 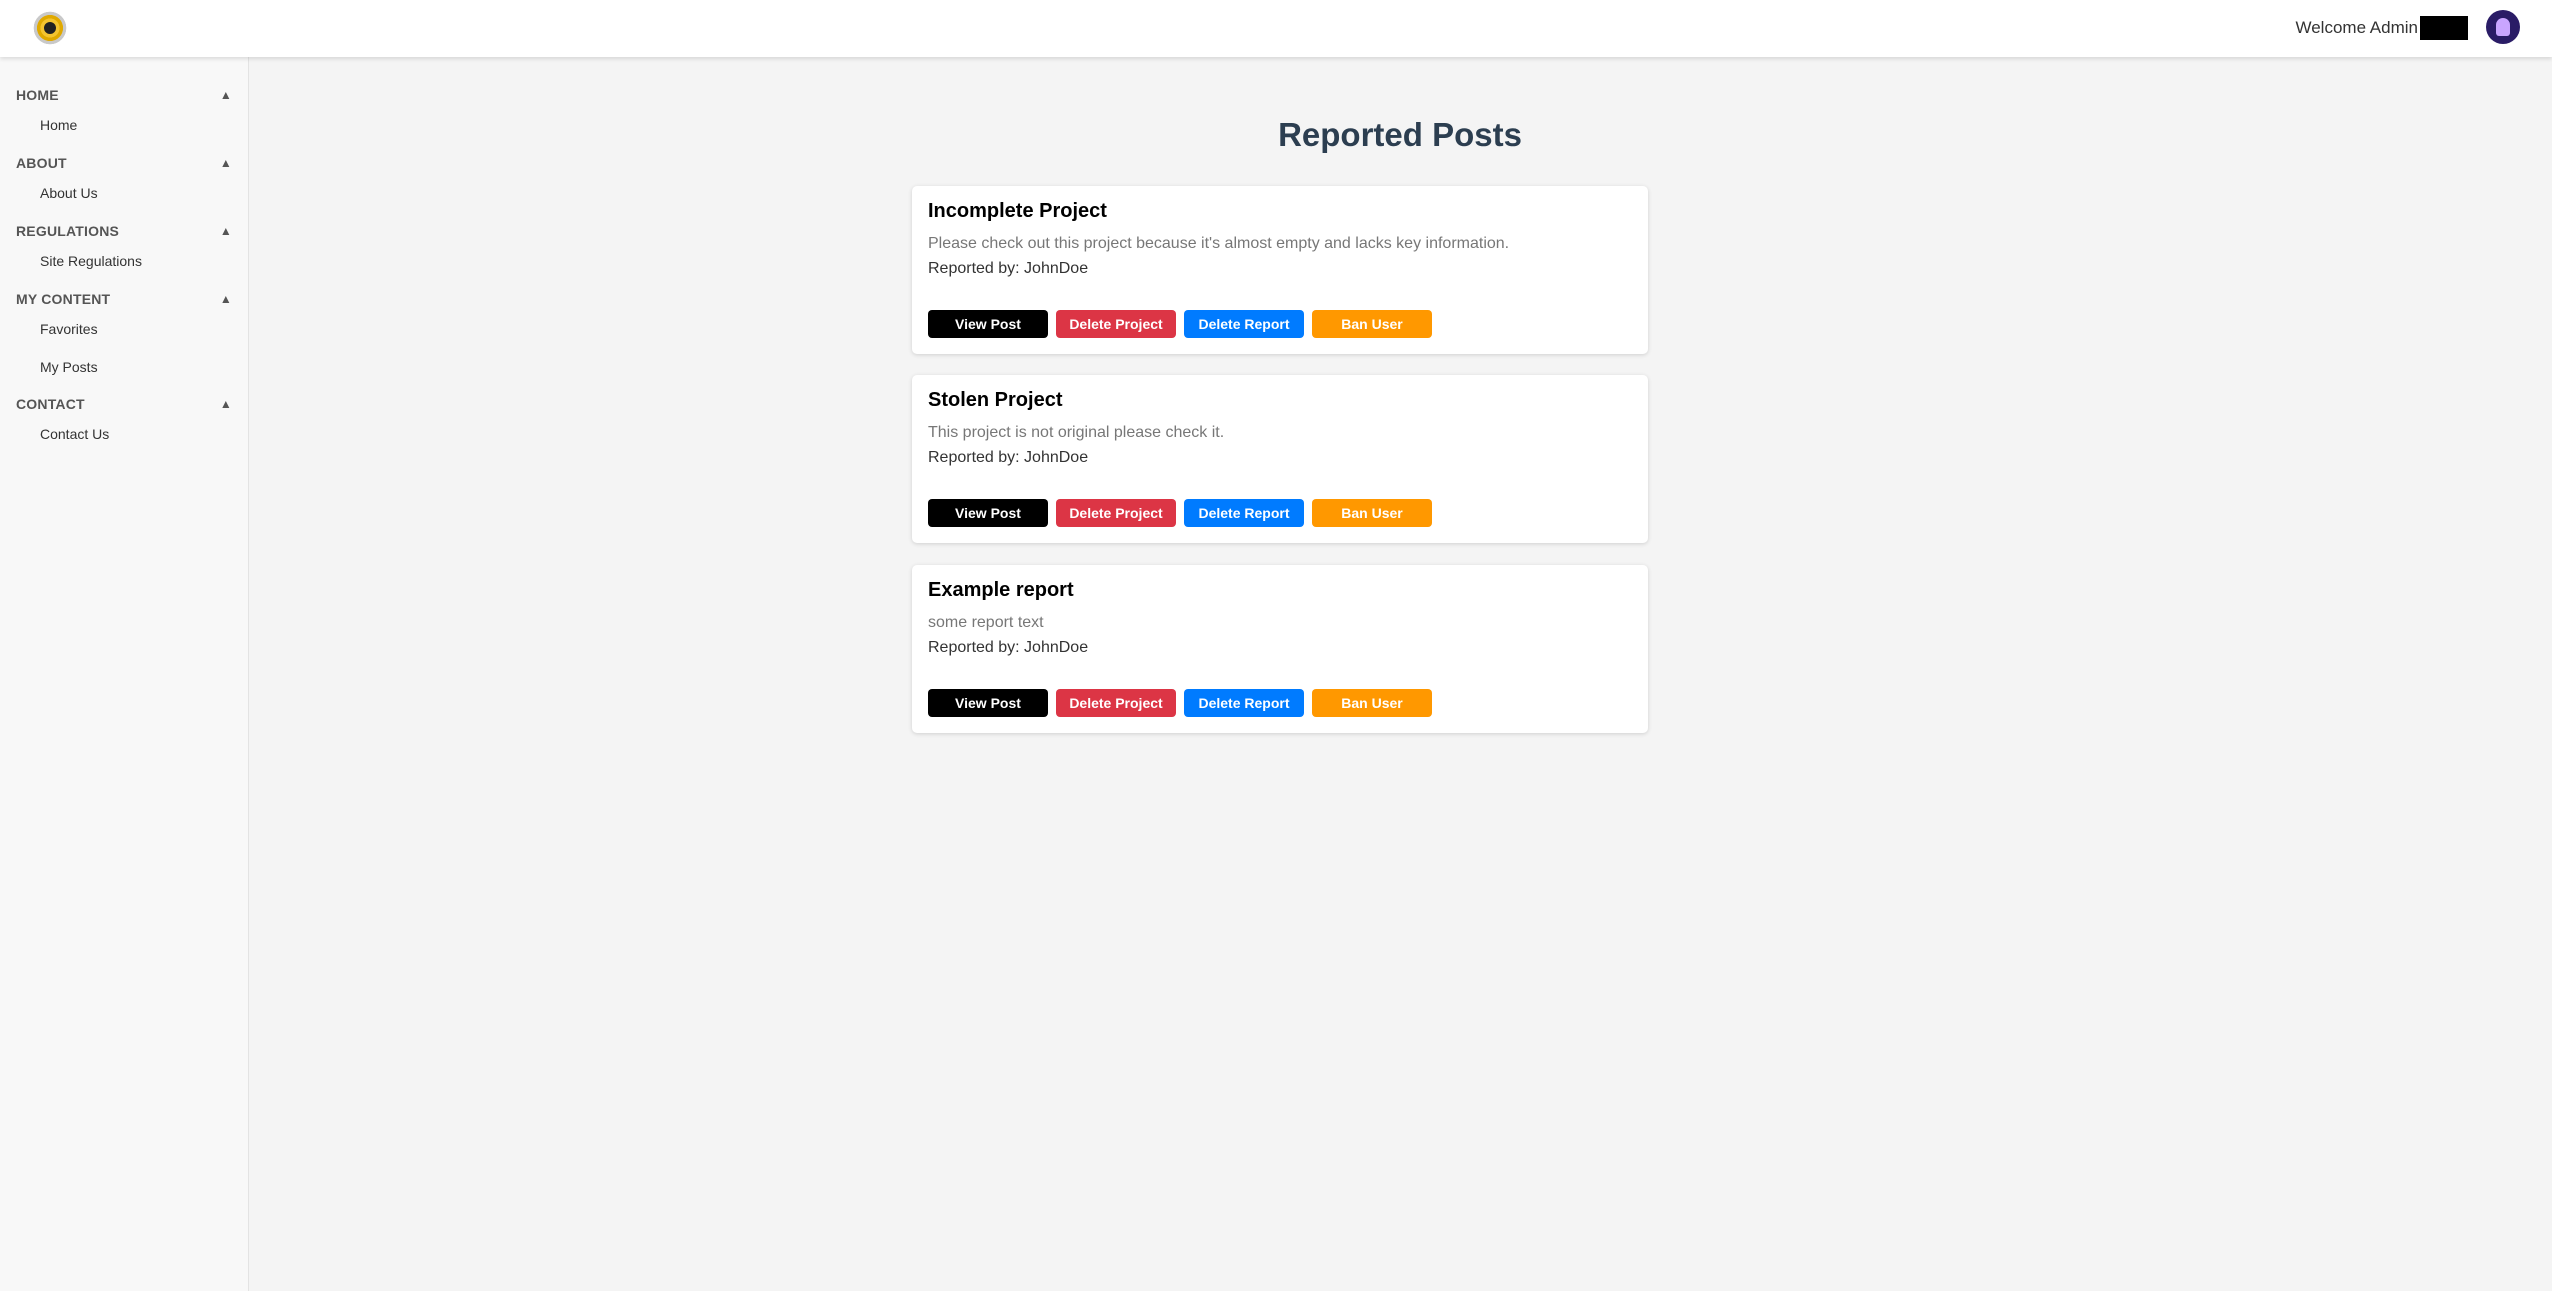 What do you see at coordinates (68, 231) in the screenshot?
I see `sidebar-section-label: REGULATIONS` at bounding box center [68, 231].